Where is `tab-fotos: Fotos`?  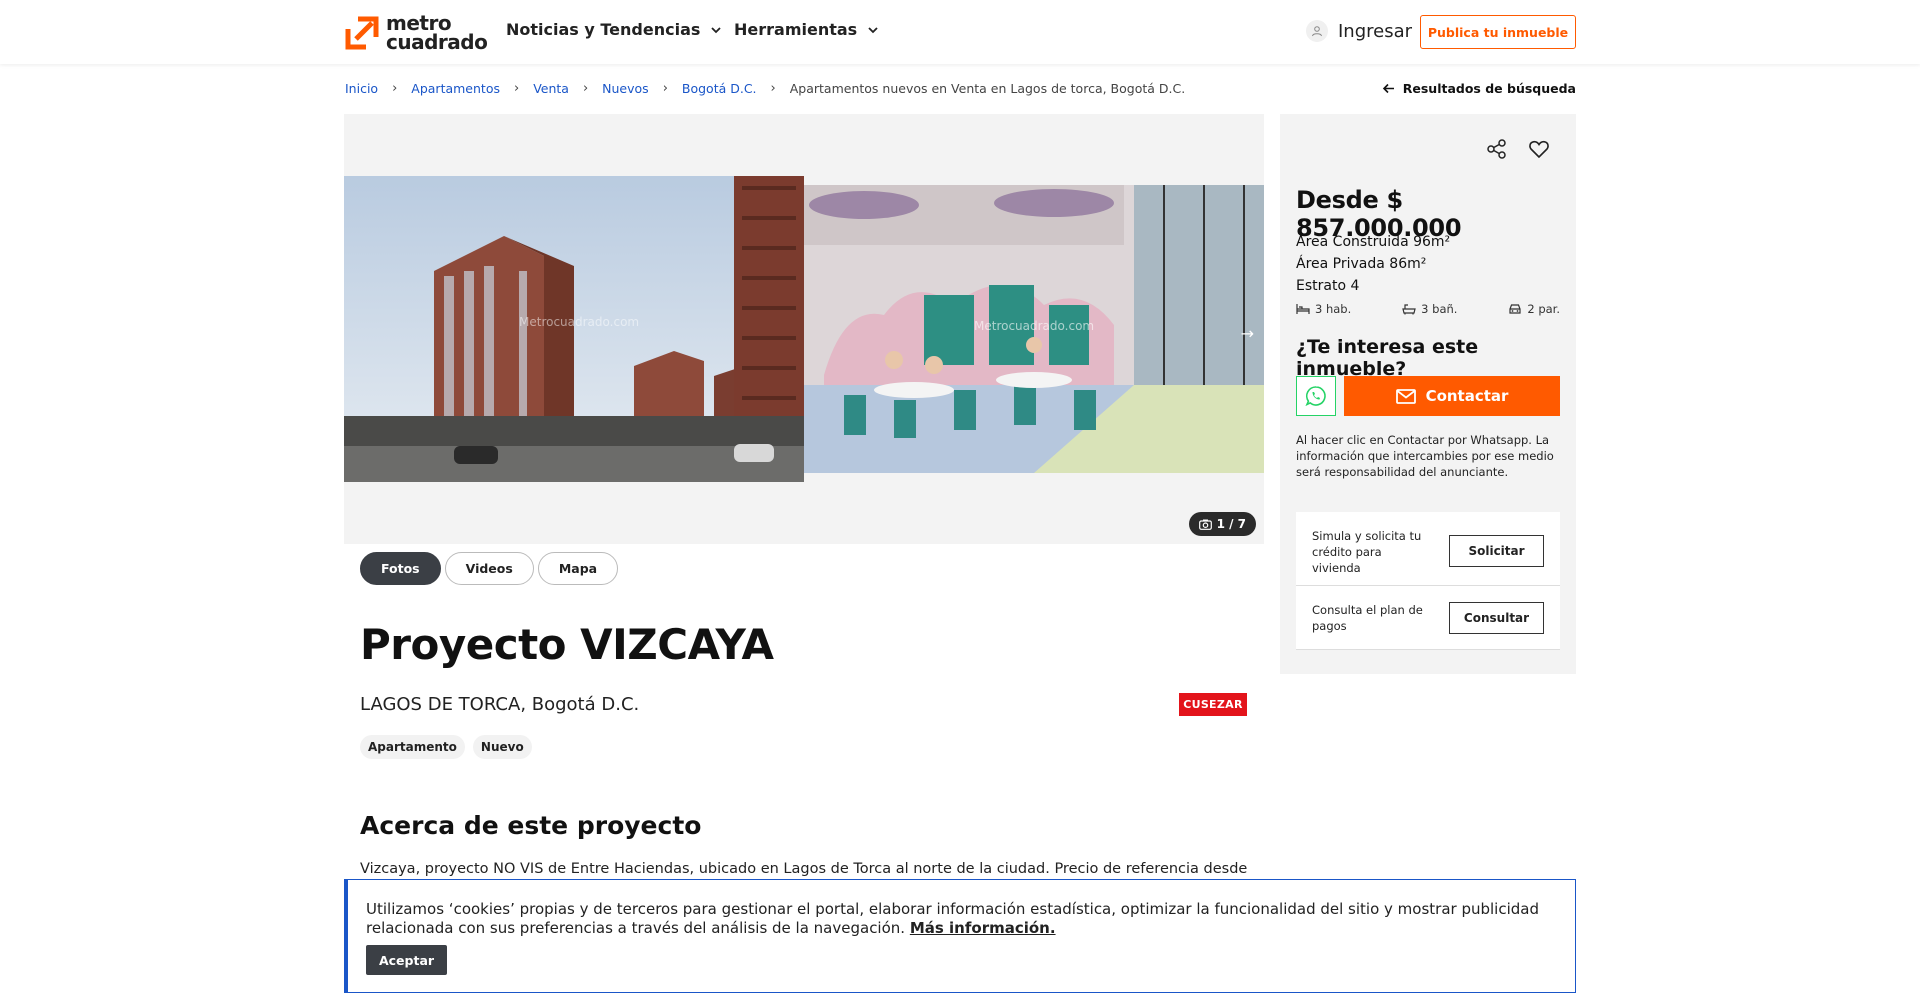
tab-fotos: Fotos is located at coordinates (400, 568).